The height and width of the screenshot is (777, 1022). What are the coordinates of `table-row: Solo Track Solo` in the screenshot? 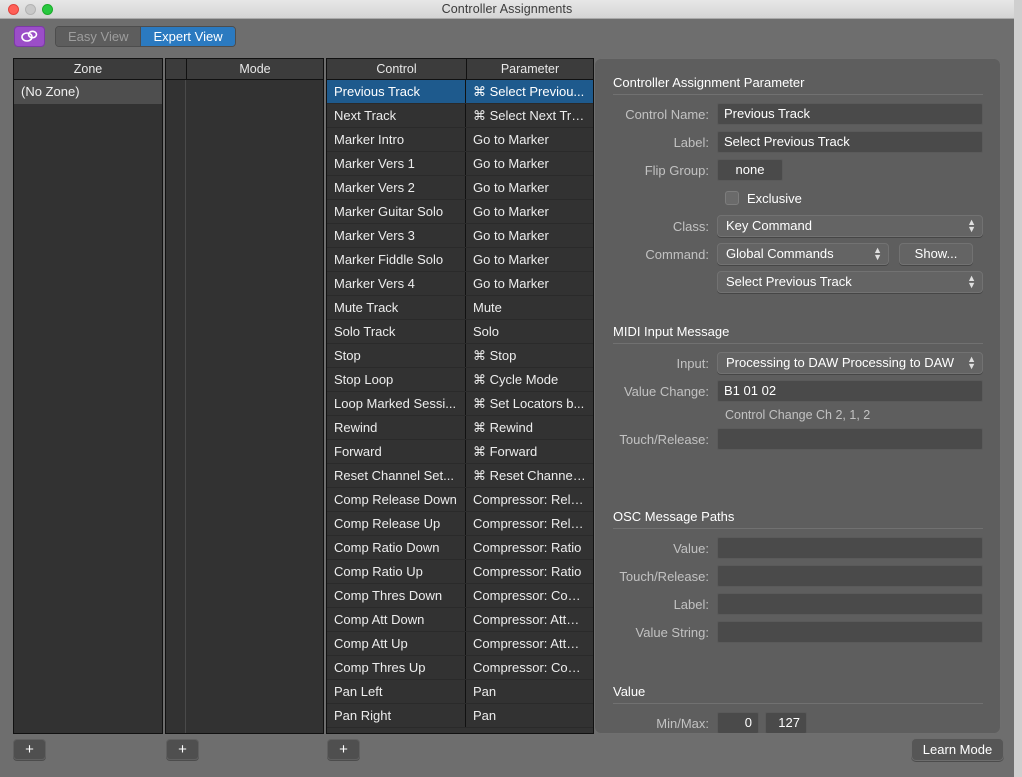 It's located at (460, 332).